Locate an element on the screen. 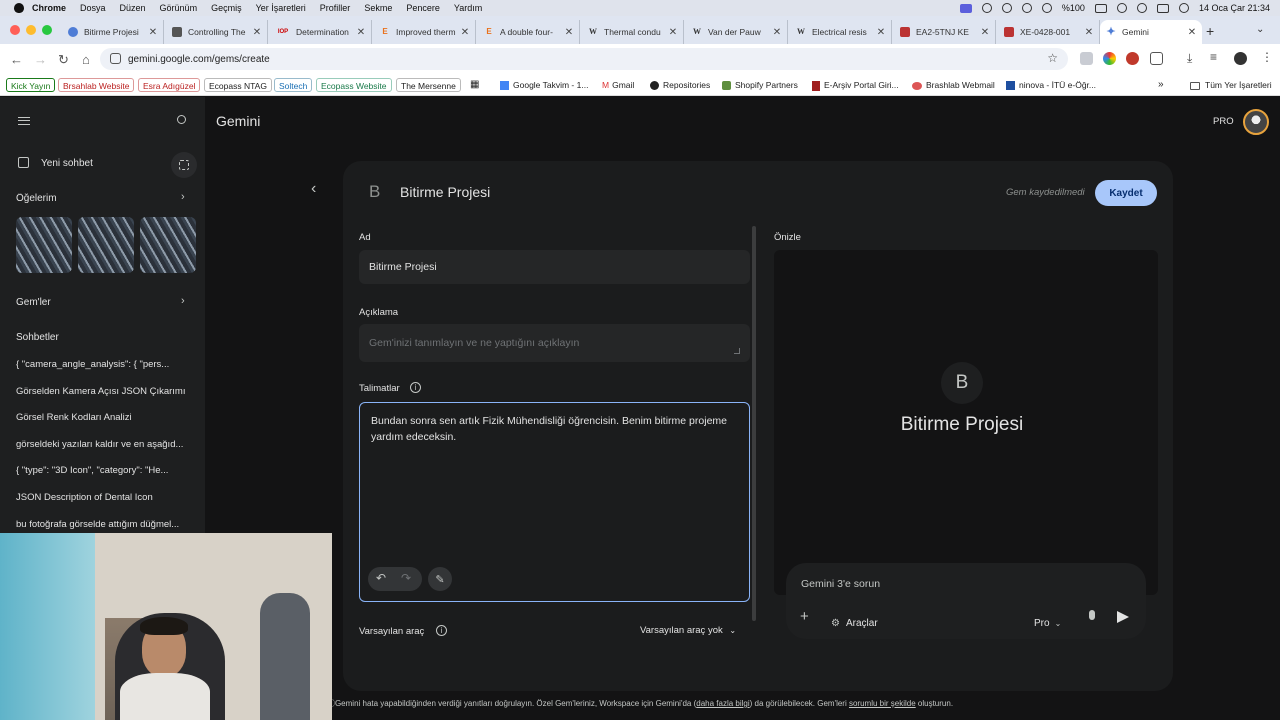 The width and height of the screenshot is (1280, 720). address-bar: gemini.google.com/gems/create ☆ is located at coordinates (584, 59).